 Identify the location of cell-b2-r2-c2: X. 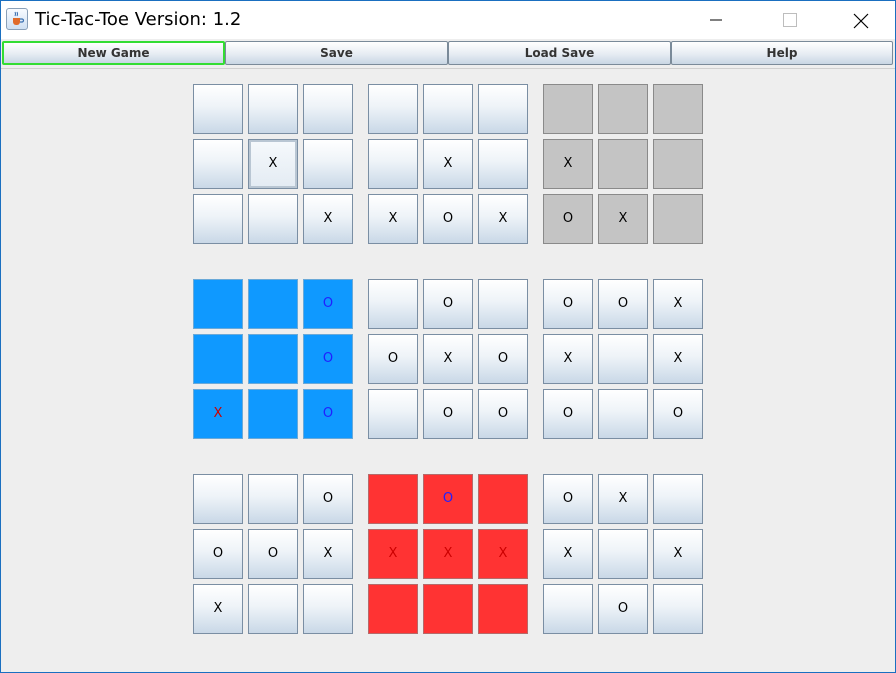
(448, 164).